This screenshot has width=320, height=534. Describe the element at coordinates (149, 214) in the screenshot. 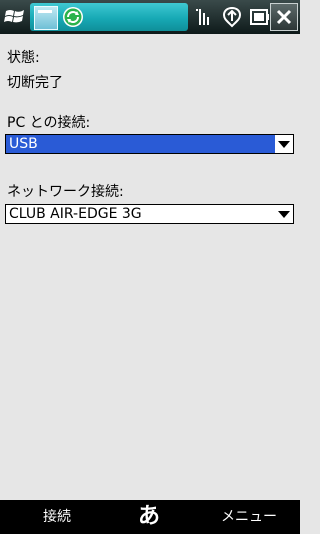

I see `network-connection-dropdown: CLUB AIR-EDGE 3G` at that location.